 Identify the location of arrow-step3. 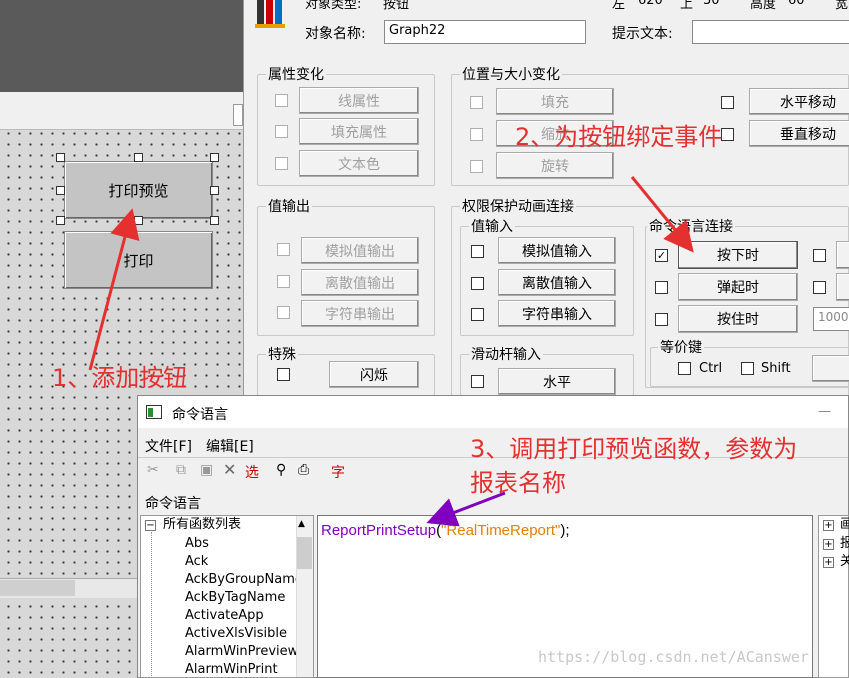
(466, 509).